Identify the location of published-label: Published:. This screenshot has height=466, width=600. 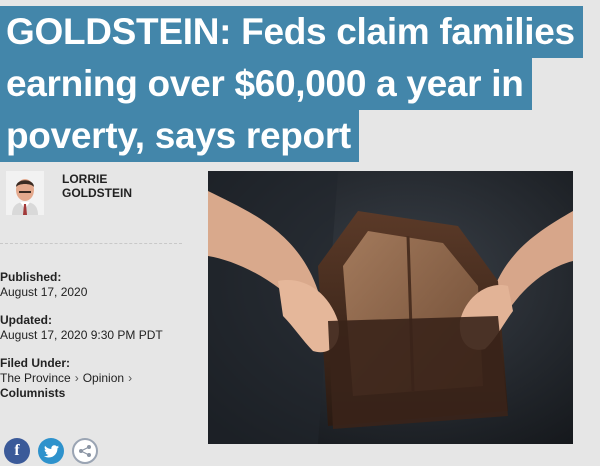
(31, 277).